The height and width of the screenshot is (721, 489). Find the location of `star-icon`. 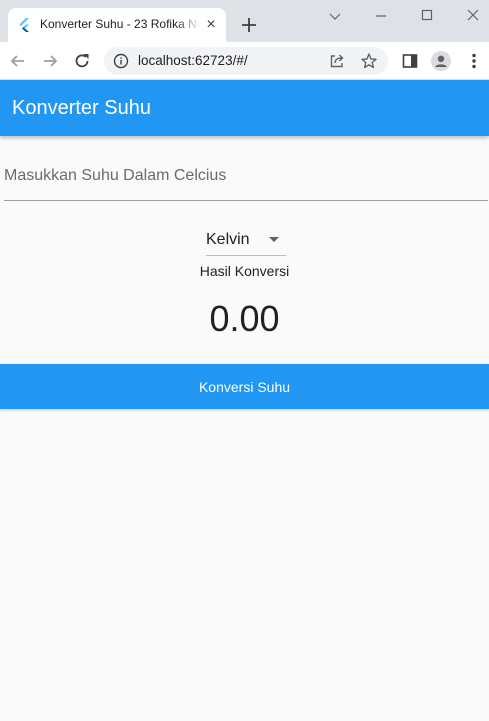

star-icon is located at coordinates (369, 61).